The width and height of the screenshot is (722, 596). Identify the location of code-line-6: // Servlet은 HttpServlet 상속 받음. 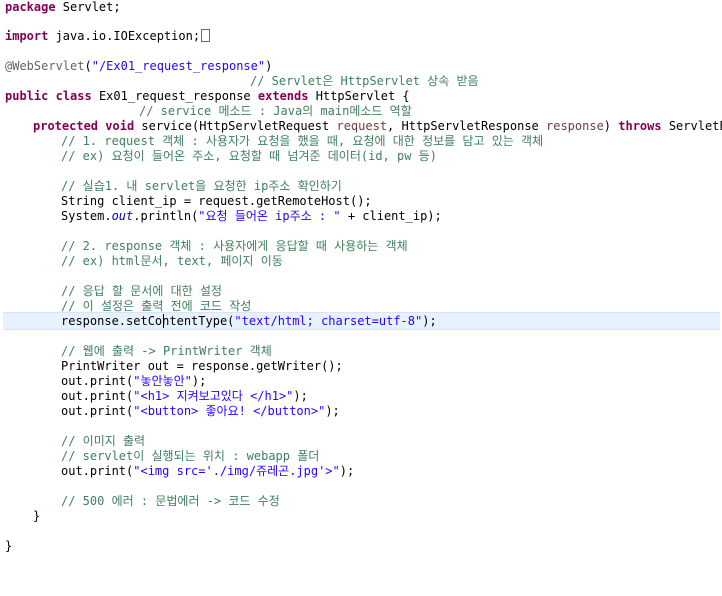
(364, 81).